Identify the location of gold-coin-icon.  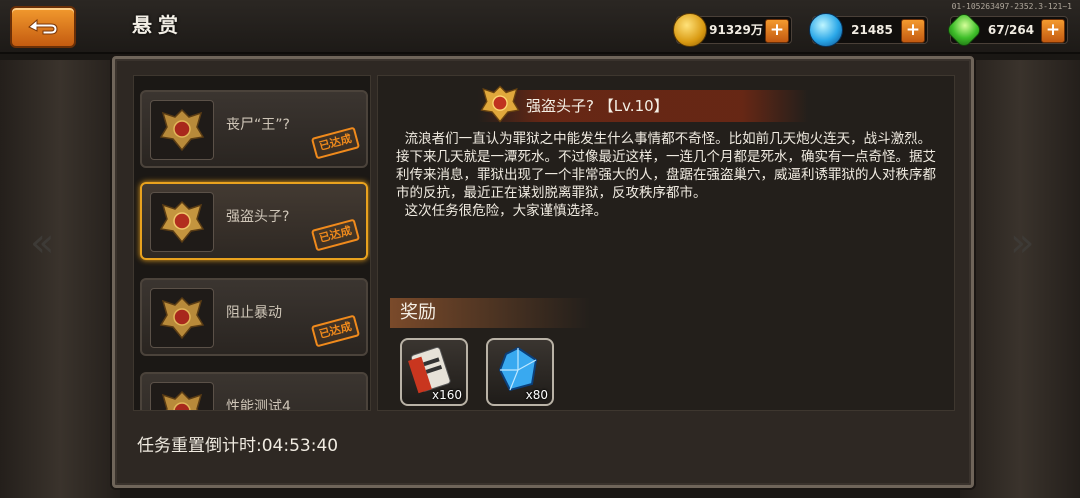
(690, 30).